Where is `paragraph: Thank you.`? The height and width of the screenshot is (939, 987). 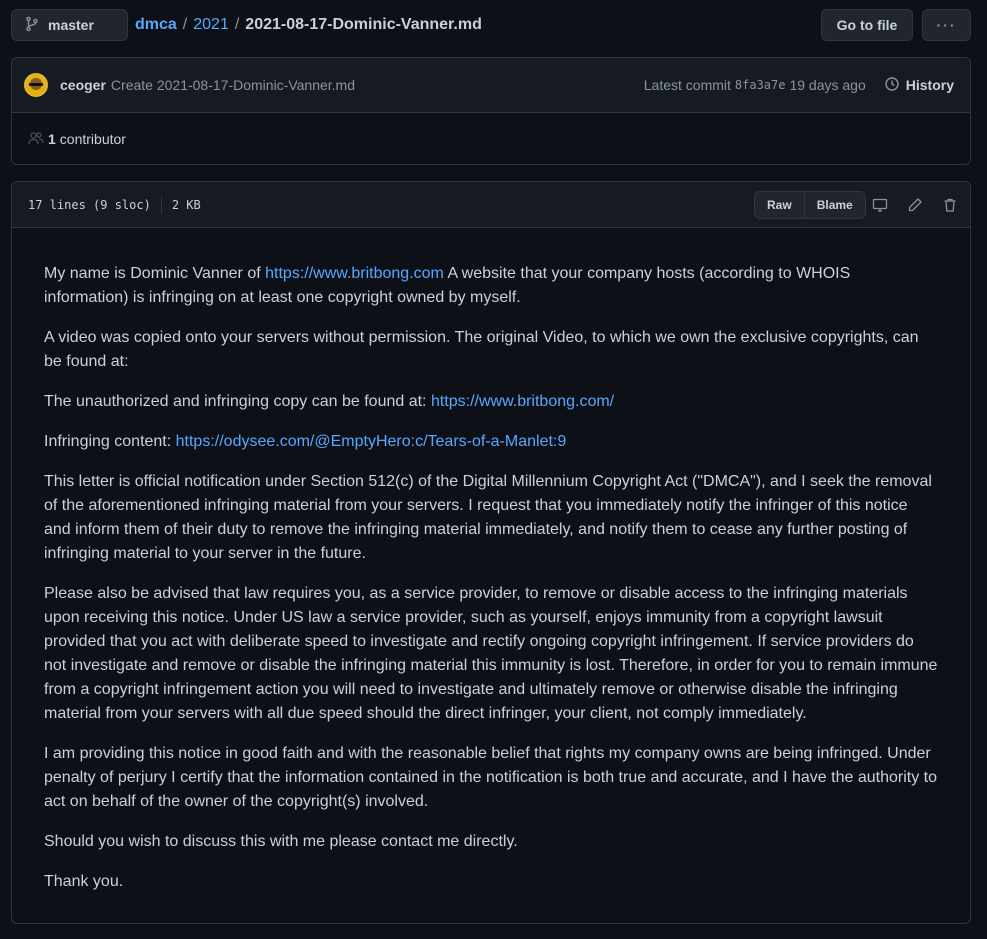 paragraph: Thank you. is located at coordinates (84, 881).